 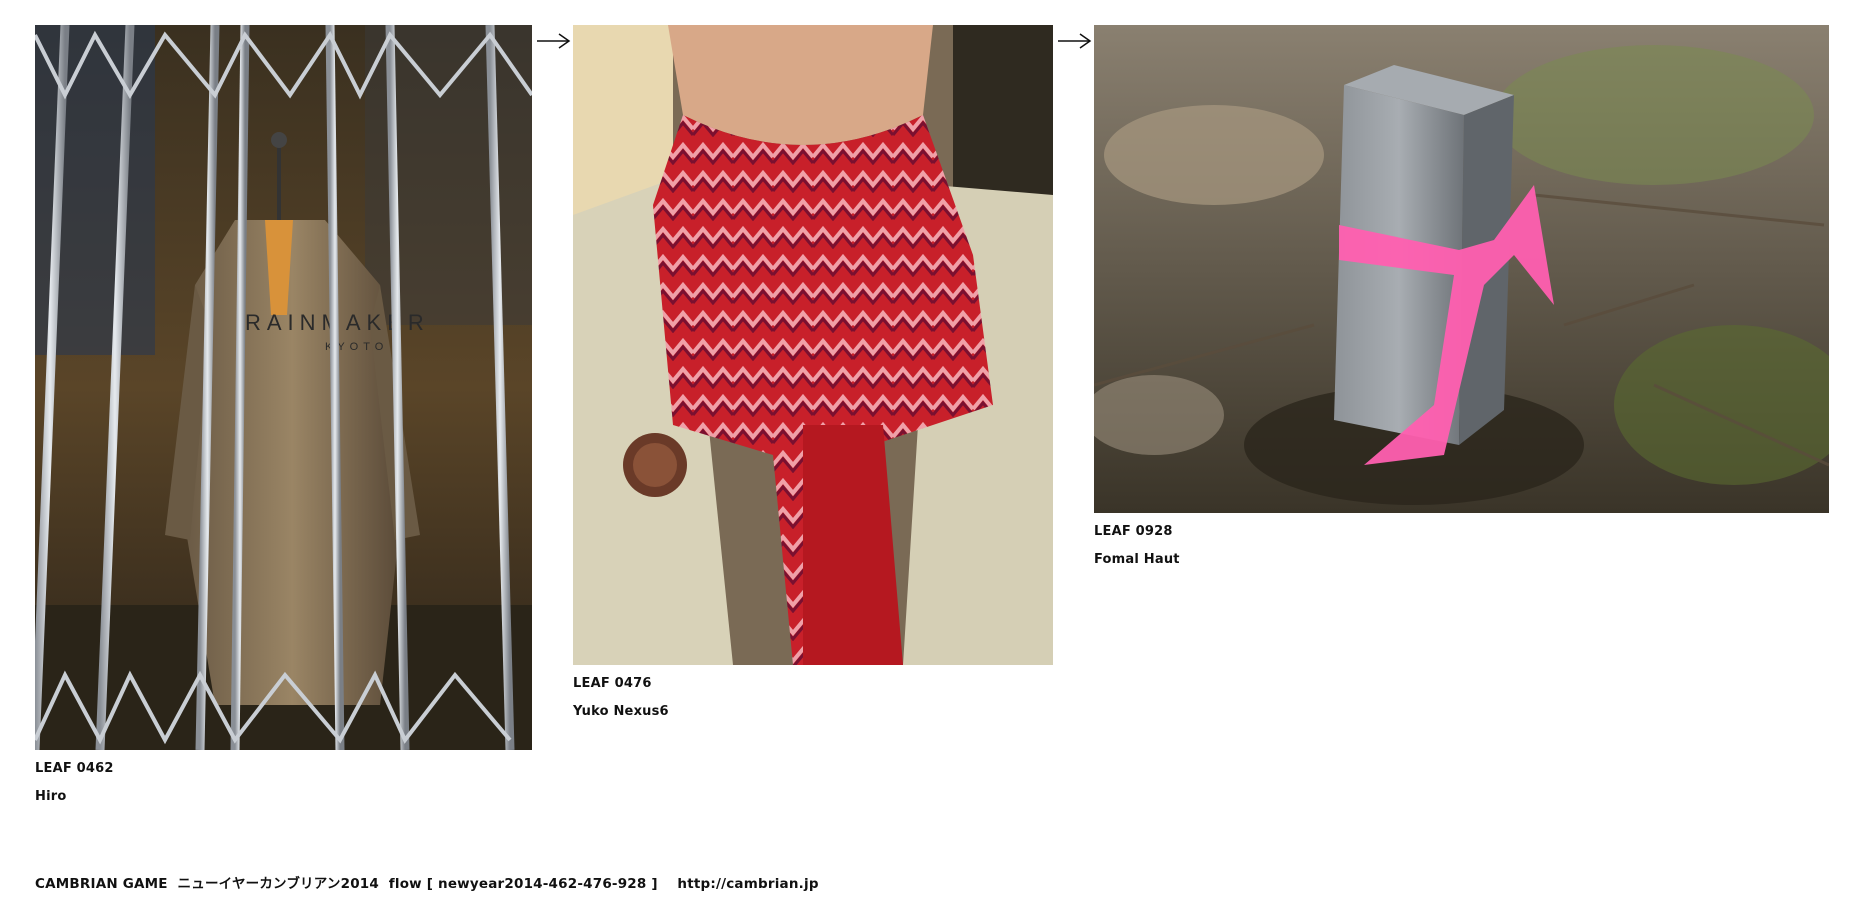 What do you see at coordinates (74, 768) in the screenshot?
I see `leaf-label: LEAF 0462` at bounding box center [74, 768].